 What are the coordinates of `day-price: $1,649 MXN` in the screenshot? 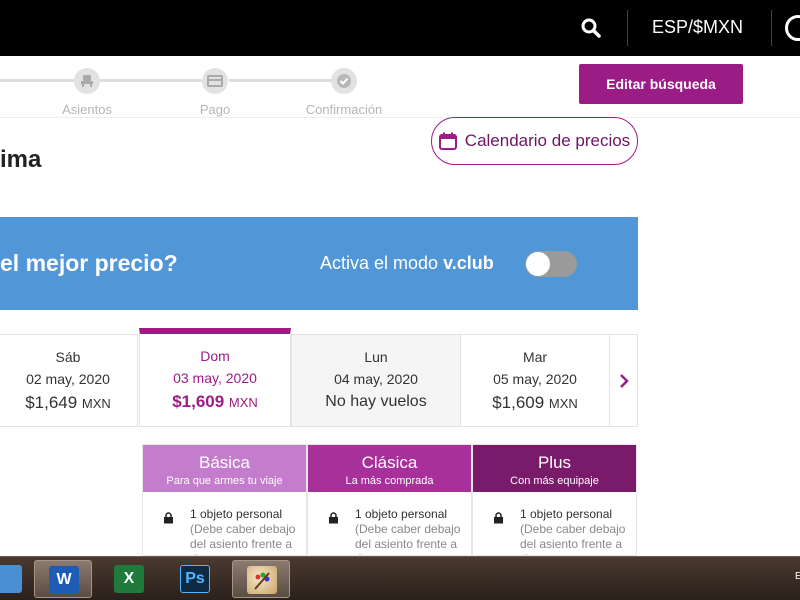 It's located at (68, 403).